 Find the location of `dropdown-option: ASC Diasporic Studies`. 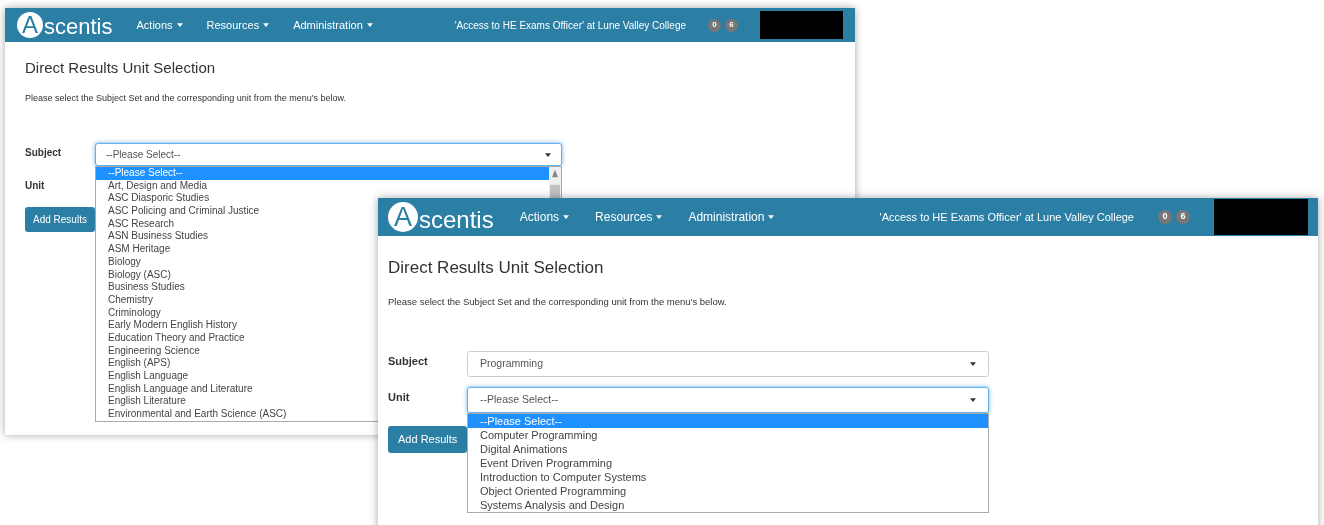

dropdown-option: ASC Diasporic Studies is located at coordinates (159, 199).